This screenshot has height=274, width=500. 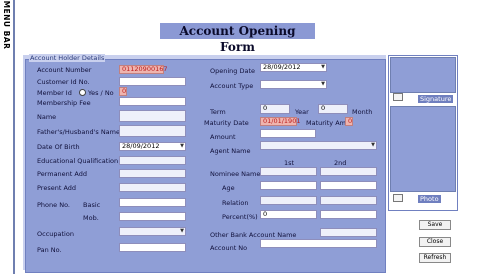 I want to click on occupation-select: ▼, so click(x=152, y=231).